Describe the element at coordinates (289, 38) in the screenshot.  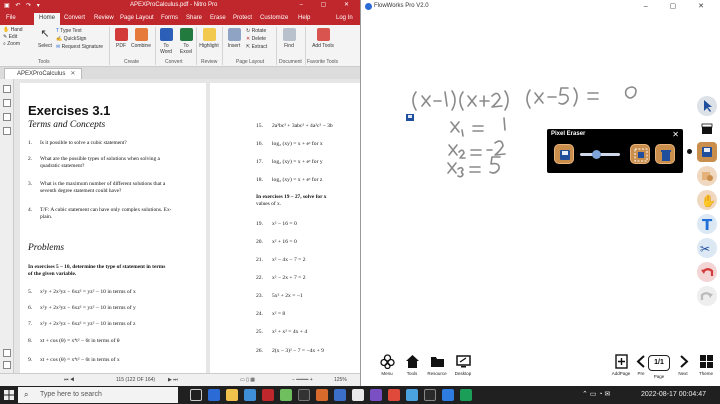
I see `find-button: Find` at that location.